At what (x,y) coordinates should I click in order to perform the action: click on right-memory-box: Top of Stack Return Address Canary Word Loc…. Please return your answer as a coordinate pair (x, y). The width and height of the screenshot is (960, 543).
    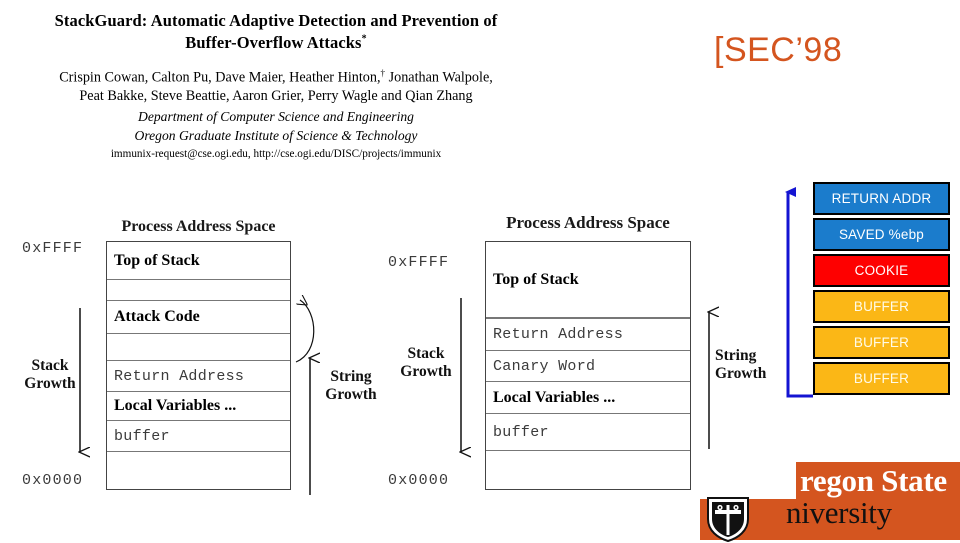
    Looking at the image, I should click on (588, 365).